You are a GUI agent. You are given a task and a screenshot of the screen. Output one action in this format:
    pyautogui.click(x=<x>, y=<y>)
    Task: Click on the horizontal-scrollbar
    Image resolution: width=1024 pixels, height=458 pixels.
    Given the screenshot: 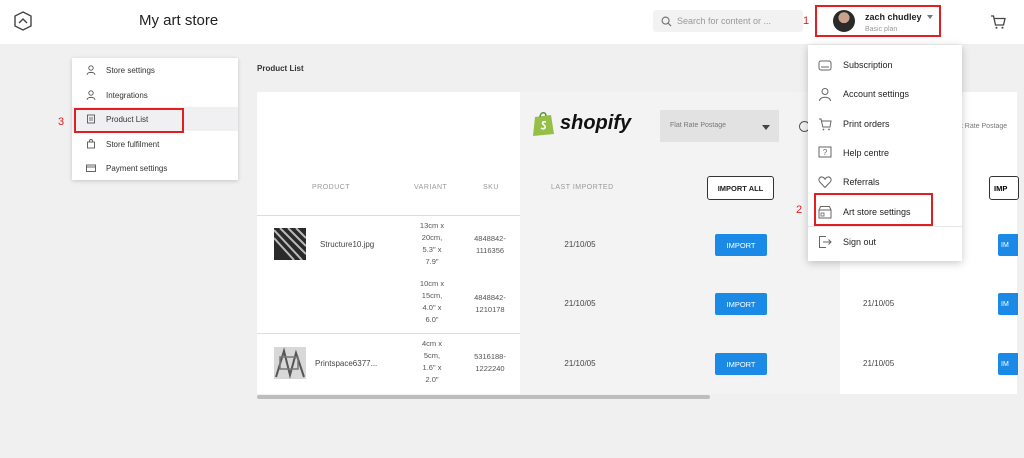 What is the action you would take?
    pyautogui.click(x=483, y=397)
    